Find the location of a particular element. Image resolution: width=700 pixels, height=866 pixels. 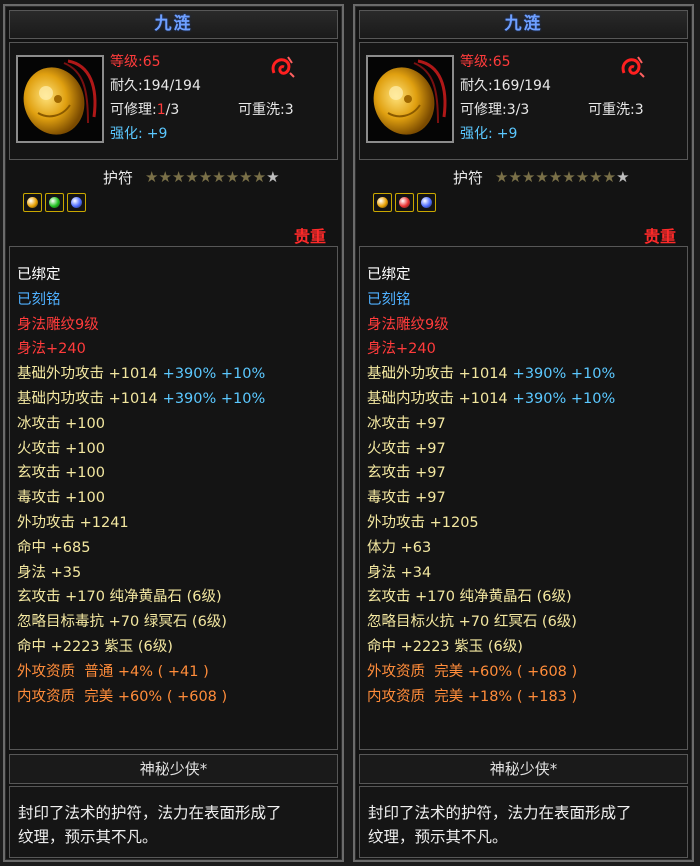

star-rating: ★★★★★★★★★★ is located at coordinates (562, 177).